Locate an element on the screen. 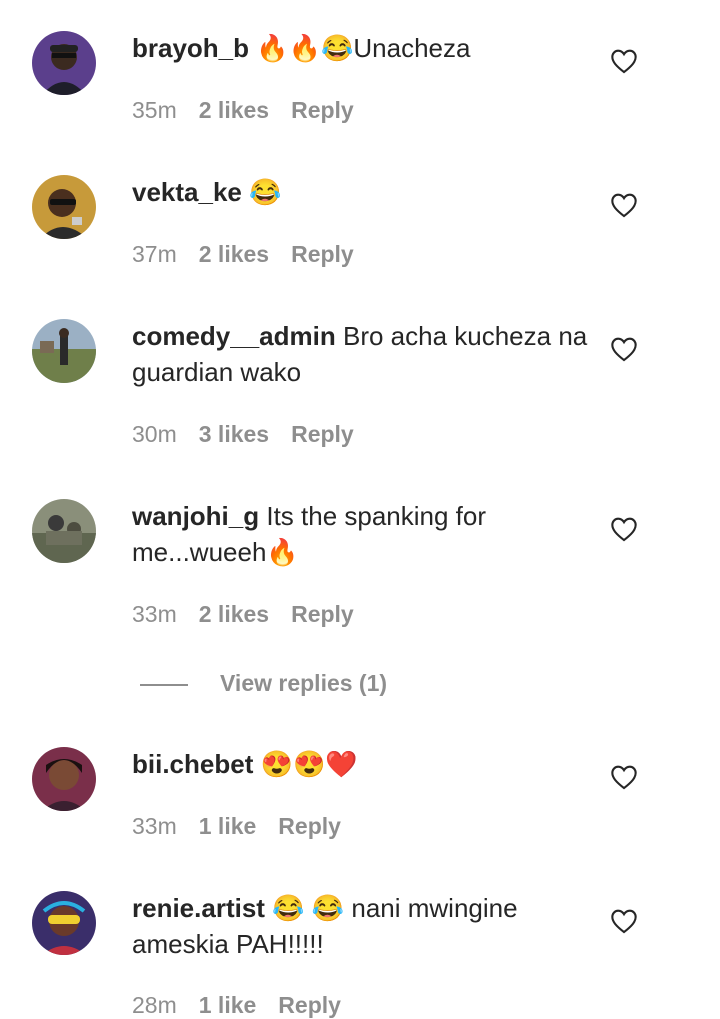  comment-meta: 35m 2 likes Reply is located at coordinates (254, 110).